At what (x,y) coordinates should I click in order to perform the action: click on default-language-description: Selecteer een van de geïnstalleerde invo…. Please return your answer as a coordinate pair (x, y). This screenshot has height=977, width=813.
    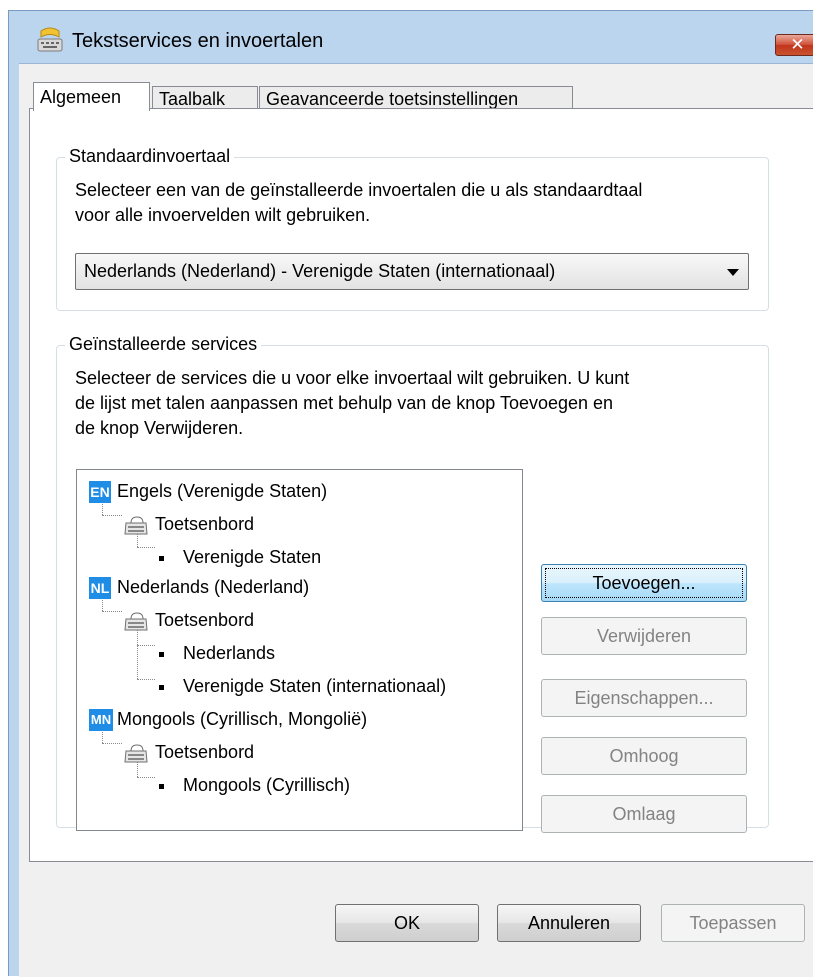
    Looking at the image, I should click on (414, 203).